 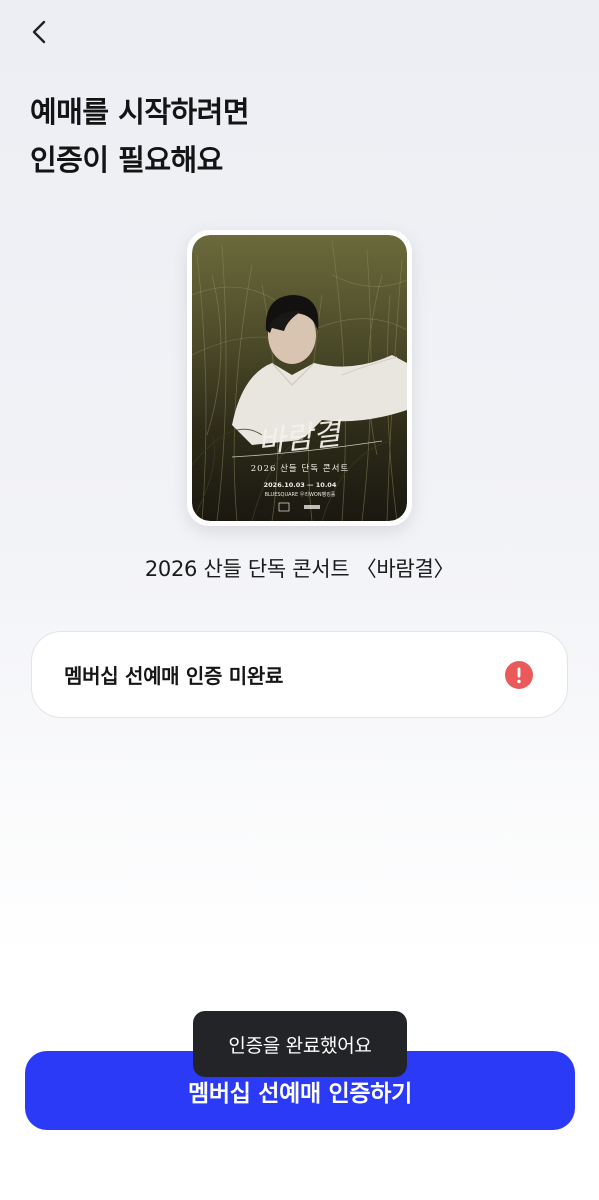 I want to click on page-title-line-2: 인증이 필요해요, so click(x=126, y=160).